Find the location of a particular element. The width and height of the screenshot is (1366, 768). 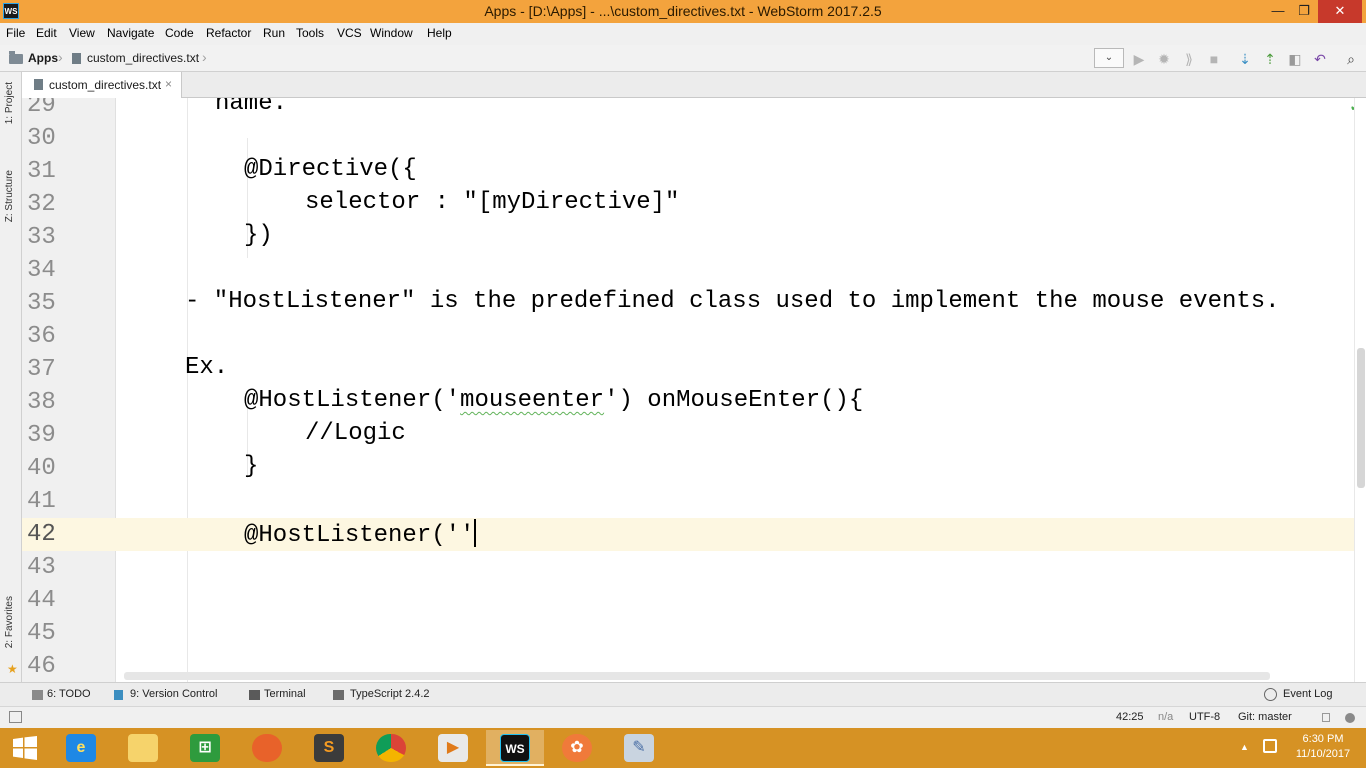

scrollbar-thumb is located at coordinates (1361, 418).